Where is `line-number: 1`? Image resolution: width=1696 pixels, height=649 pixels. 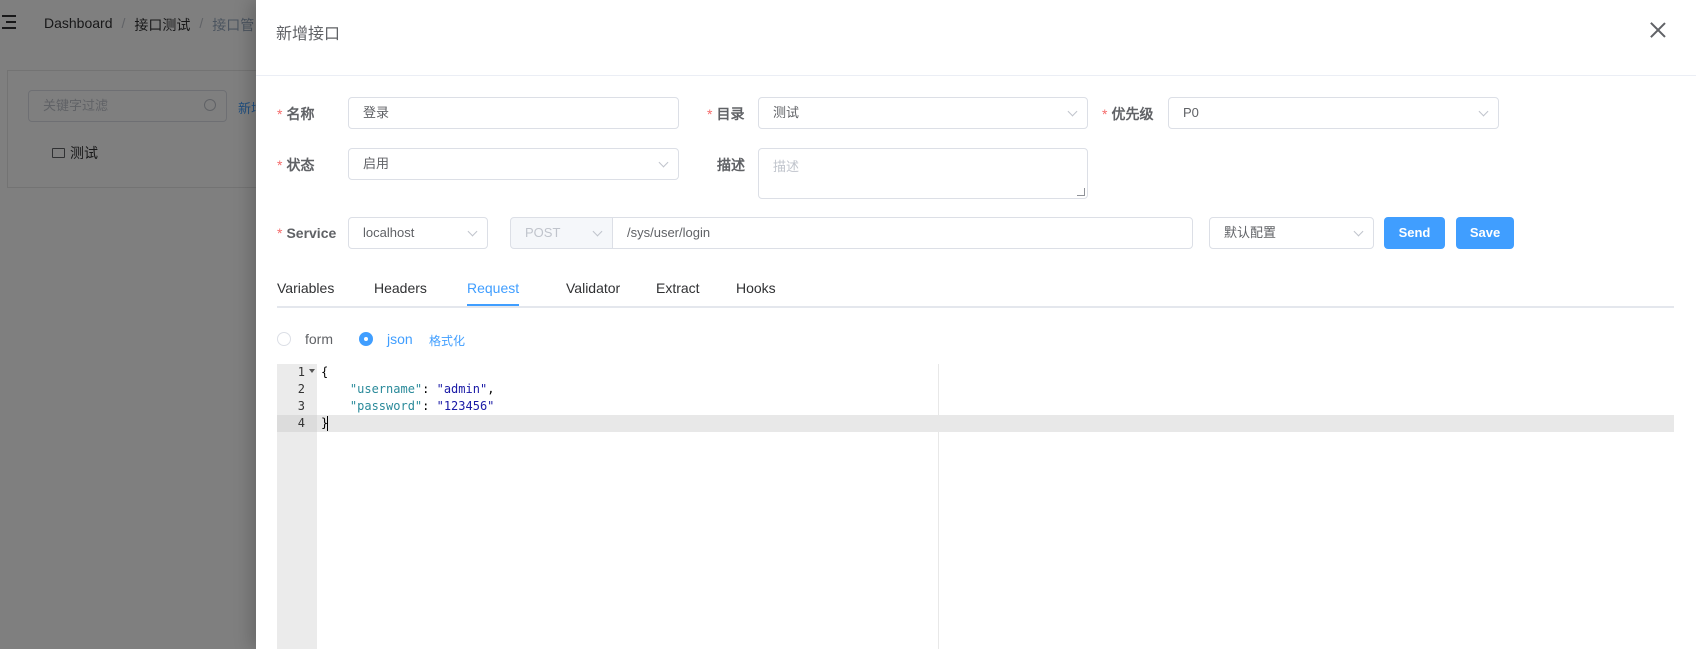 line-number: 1 is located at coordinates (301, 372).